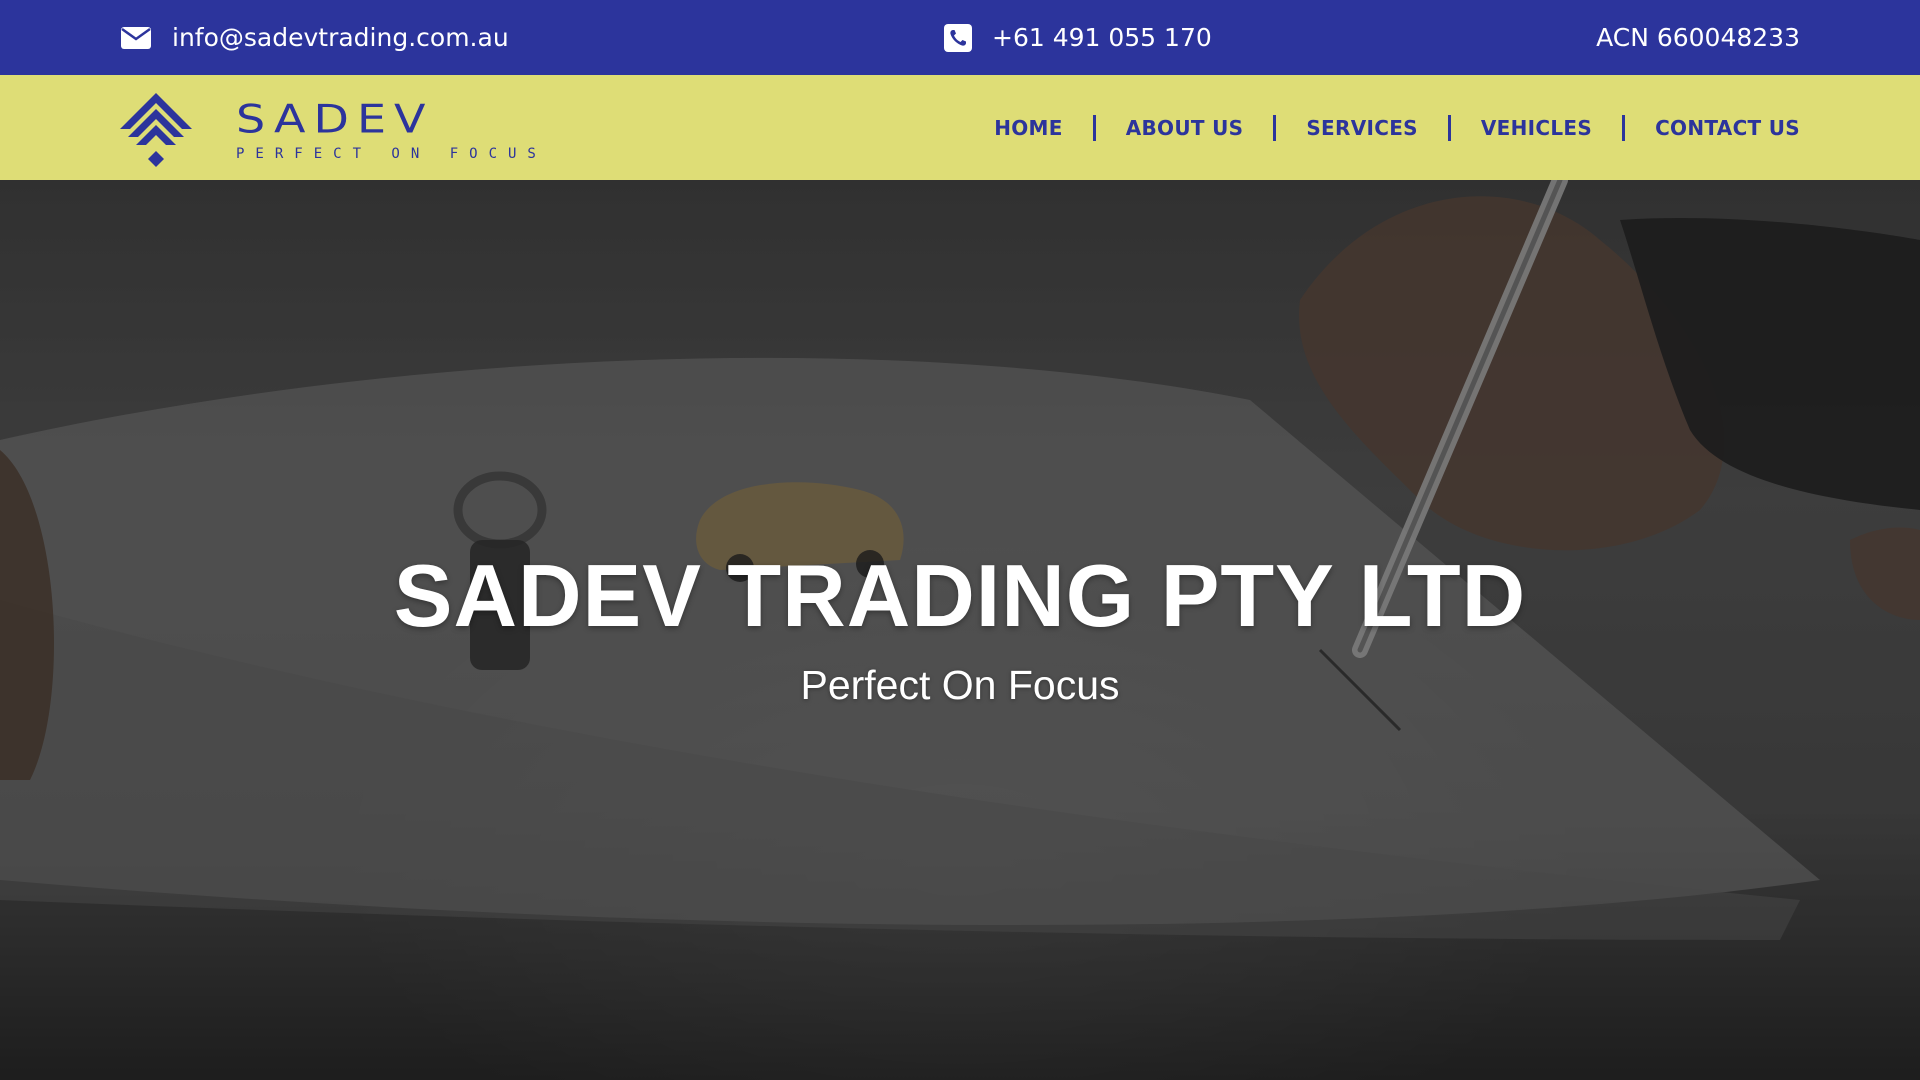  What do you see at coordinates (1028, 128) in the screenshot?
I see `nav-home: HOME` at bounding box center [1028, 128].